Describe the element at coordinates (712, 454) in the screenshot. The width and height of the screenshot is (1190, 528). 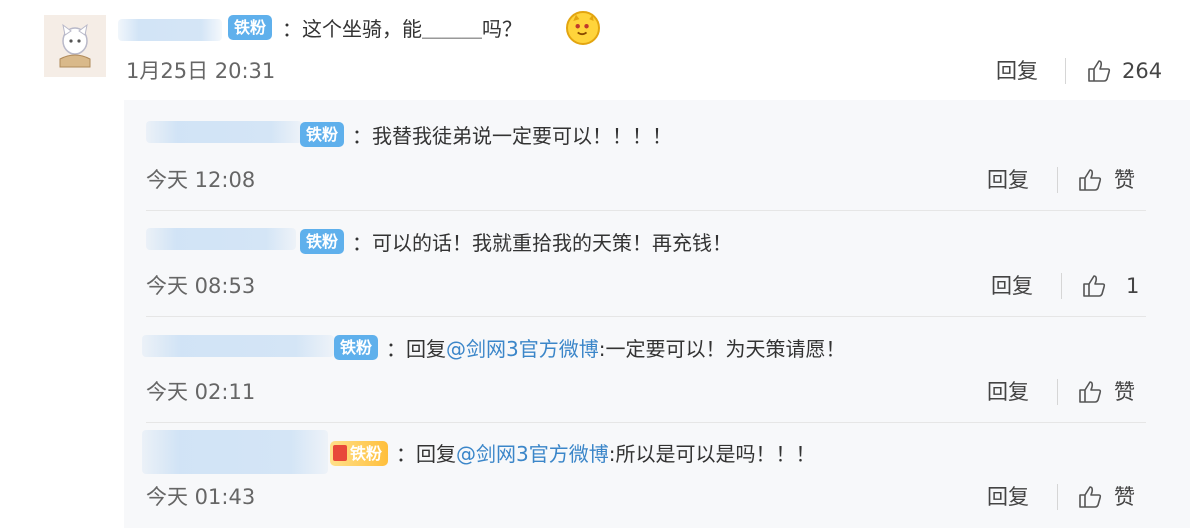
I see `reply-text: :所以是可以是吗！！！` at that location.